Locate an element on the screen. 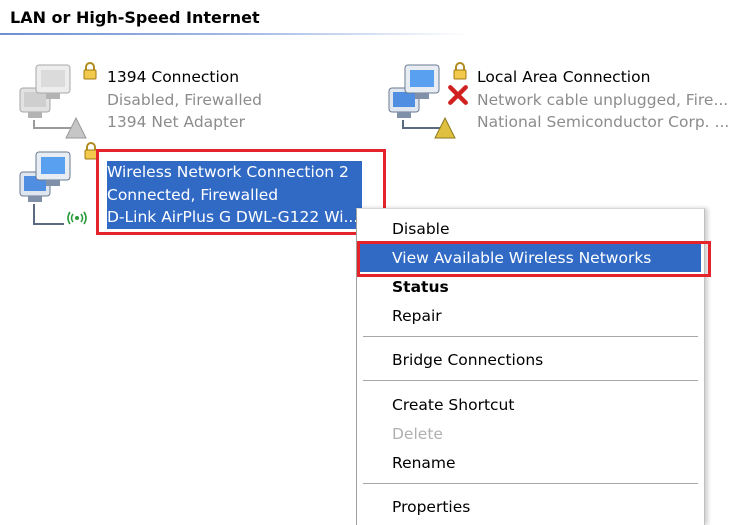  group-divider is located at coordinates (235, 34).